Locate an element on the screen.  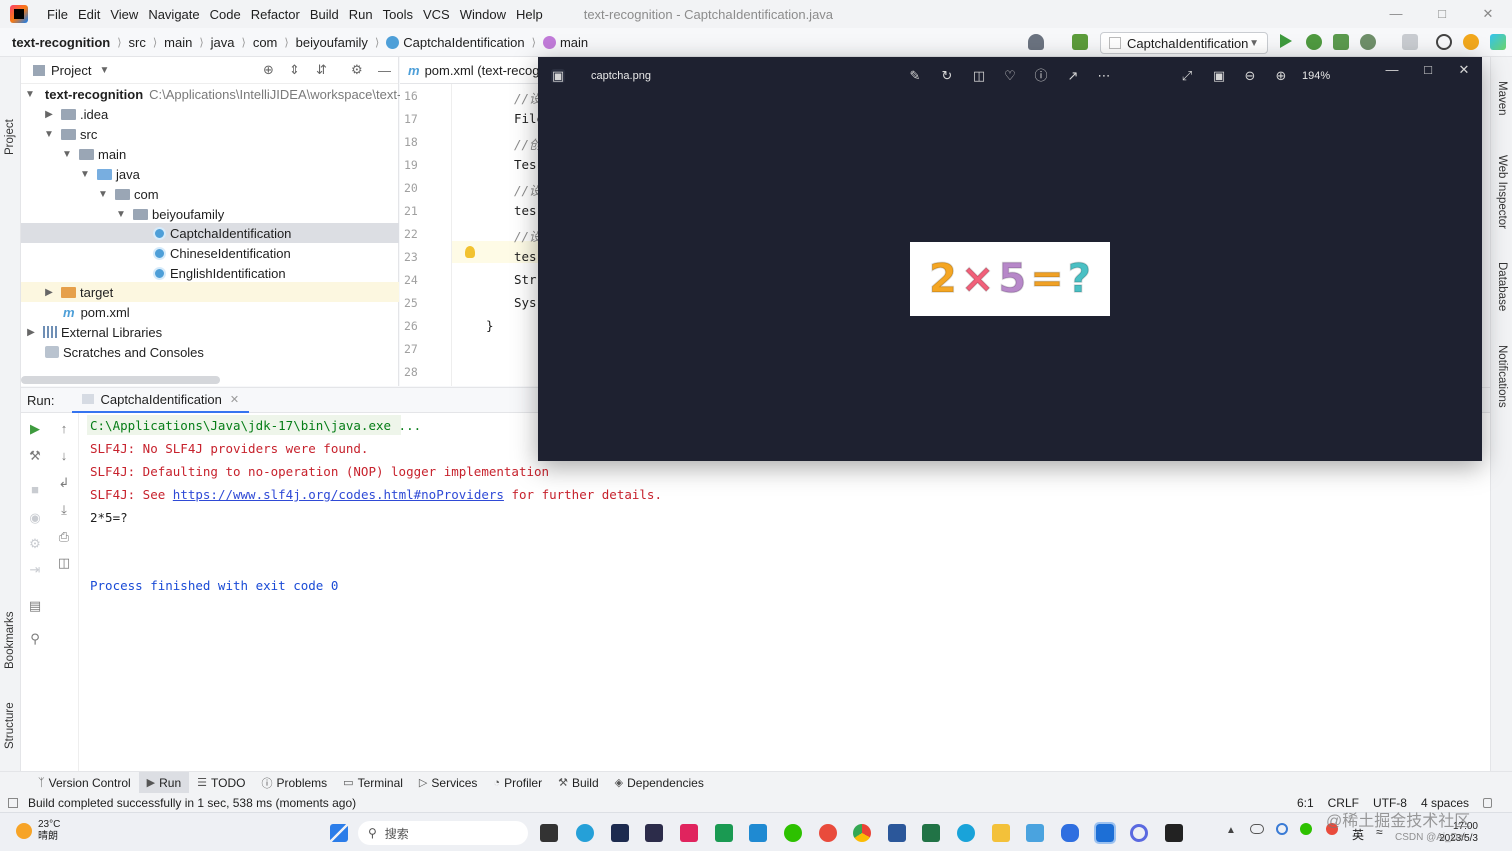
tool-window-bookmarks: Bookmarks is located at coordinates (10, 640).